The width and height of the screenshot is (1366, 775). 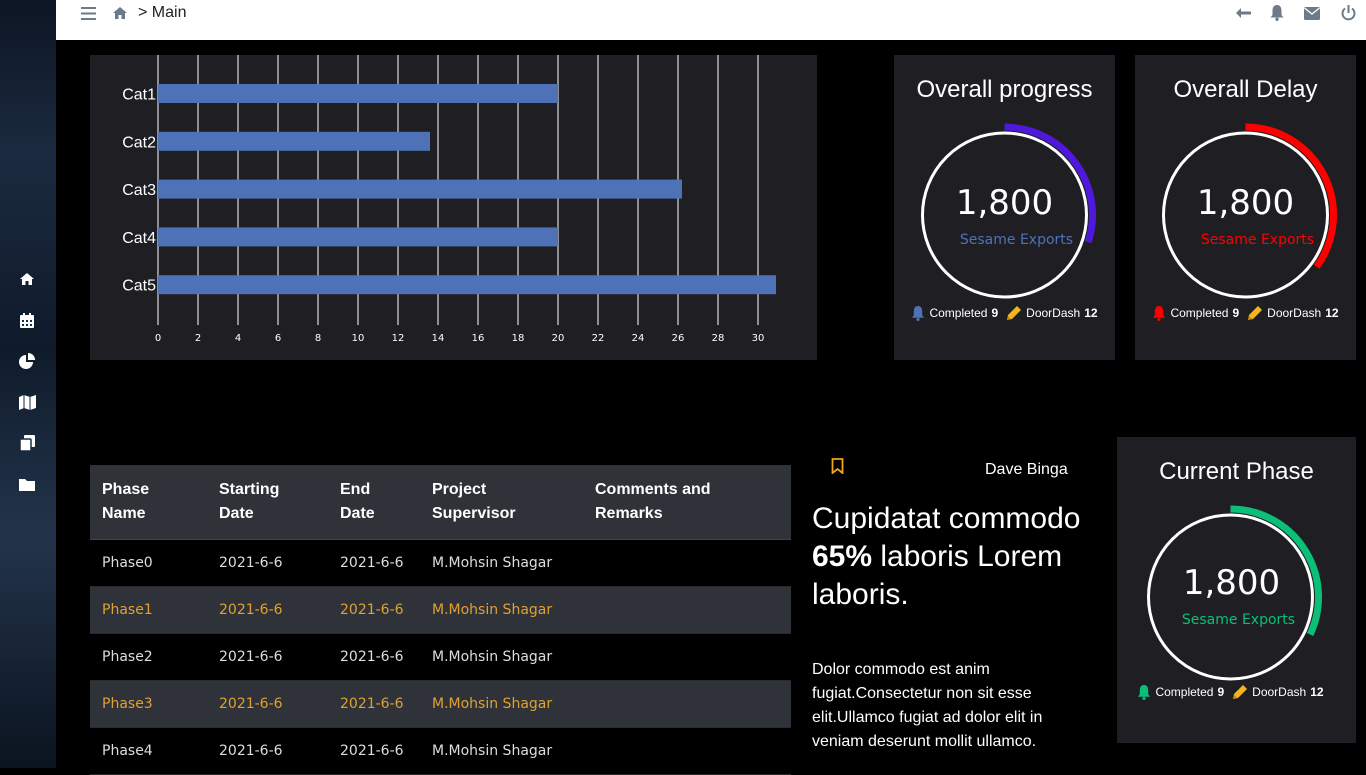 I want to click on column-header: Starting Date, so click(x=267, y=502).